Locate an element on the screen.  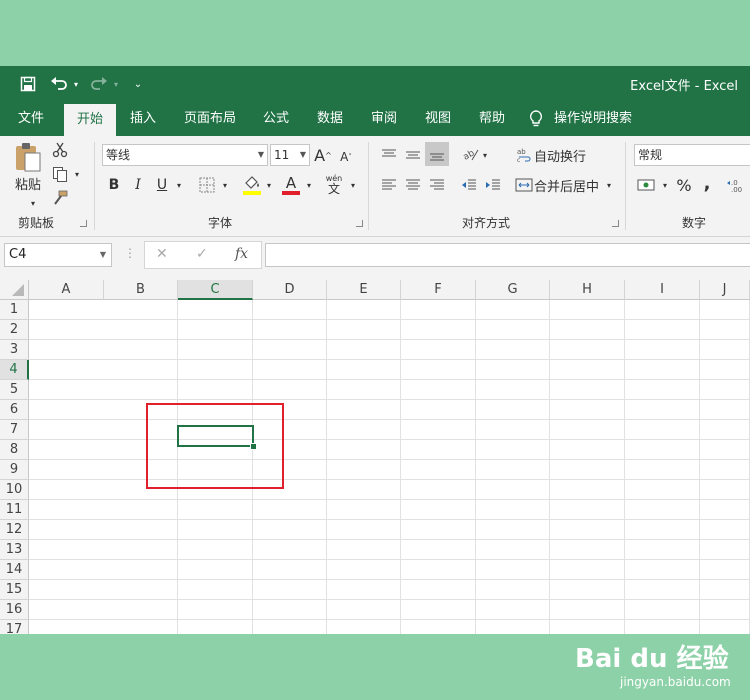
tab-home: 开始 is located at coordinates (90, 120).